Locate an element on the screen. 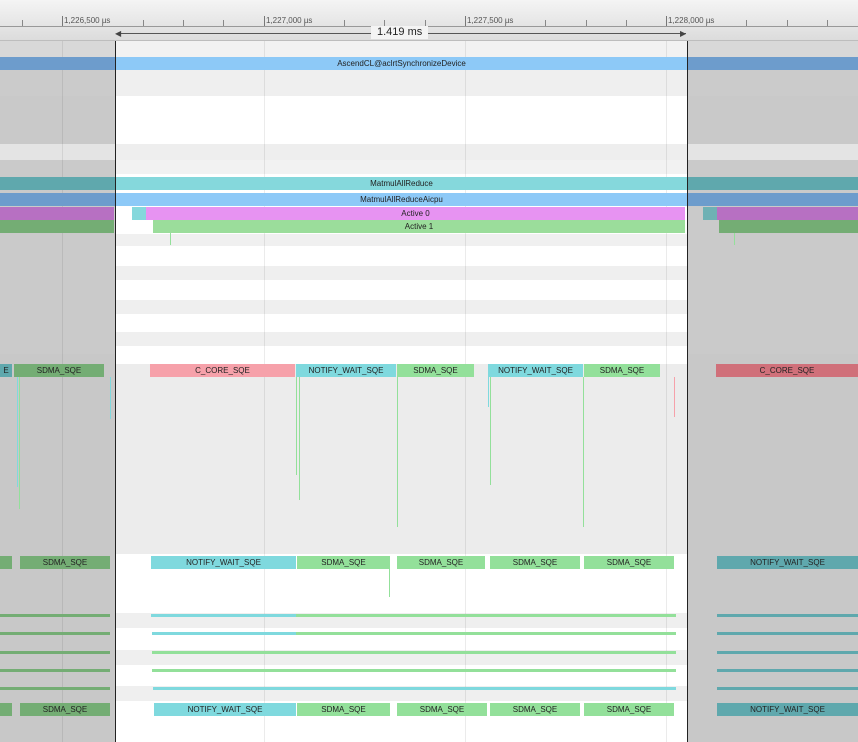  ruler-tick-label: 1,226,500 µs is located at coordinates (87, 20).